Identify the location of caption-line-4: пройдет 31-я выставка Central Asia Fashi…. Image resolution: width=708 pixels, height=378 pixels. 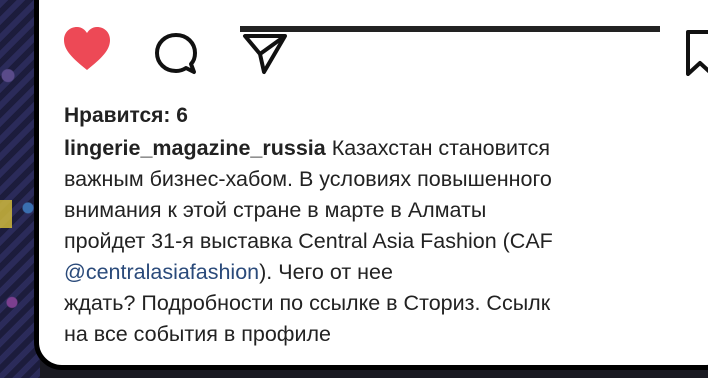
(308, 241).